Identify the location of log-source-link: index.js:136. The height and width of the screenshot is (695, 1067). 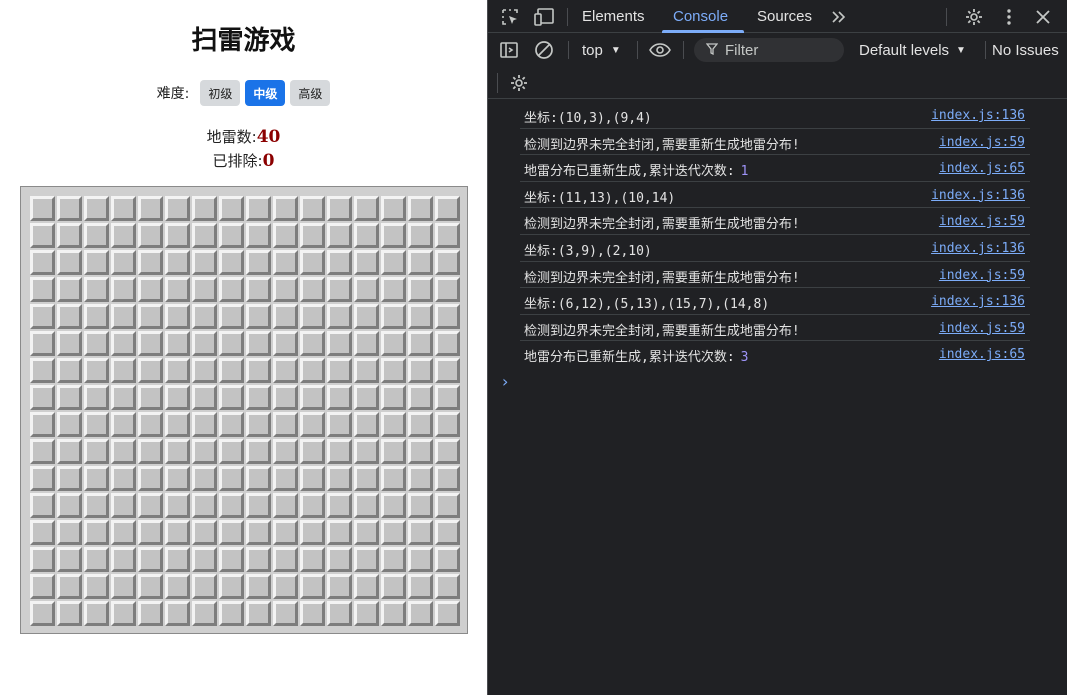
(978, 115).